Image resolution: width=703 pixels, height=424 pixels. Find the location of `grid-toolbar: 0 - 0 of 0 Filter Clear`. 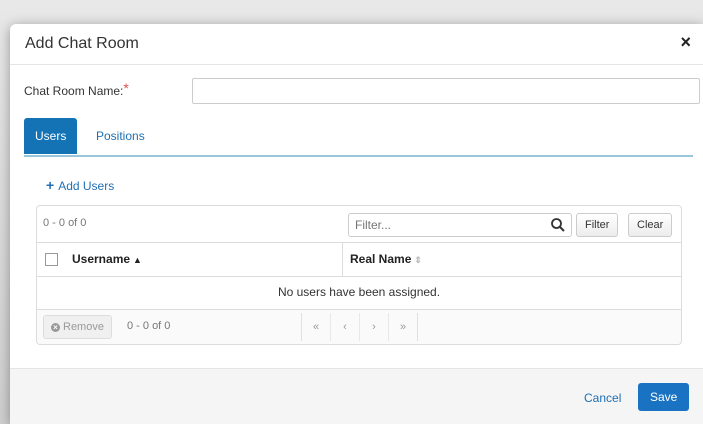

grid-toolbar: 0 - 0 of 0 Filter Clear is located at coordinates (359, 224).